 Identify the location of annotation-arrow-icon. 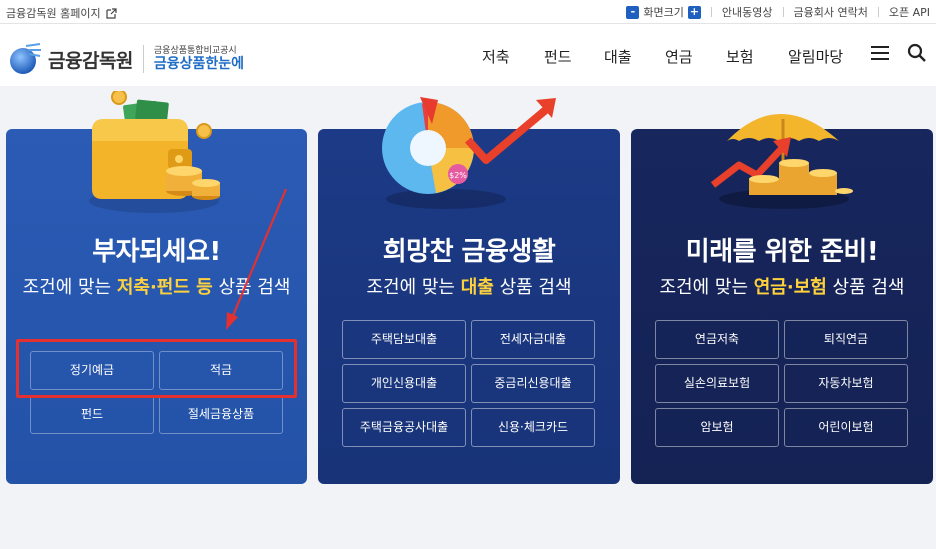
(257, 259).